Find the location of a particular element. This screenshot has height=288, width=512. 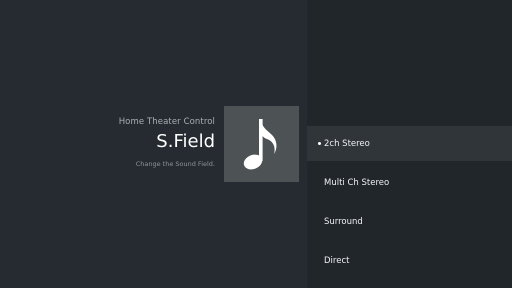

option-2ch-stereo: 2ch Stereo is located at coordinates (409, 143).